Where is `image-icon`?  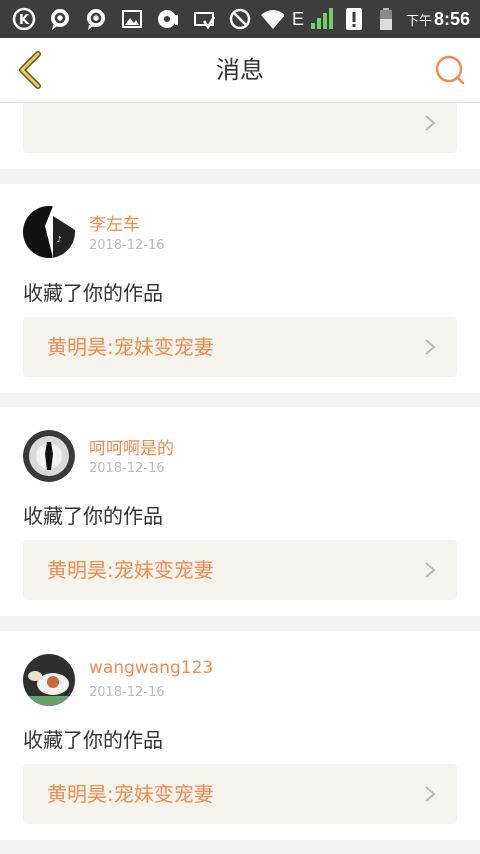 image-icon is located at coordinates (132, 19).